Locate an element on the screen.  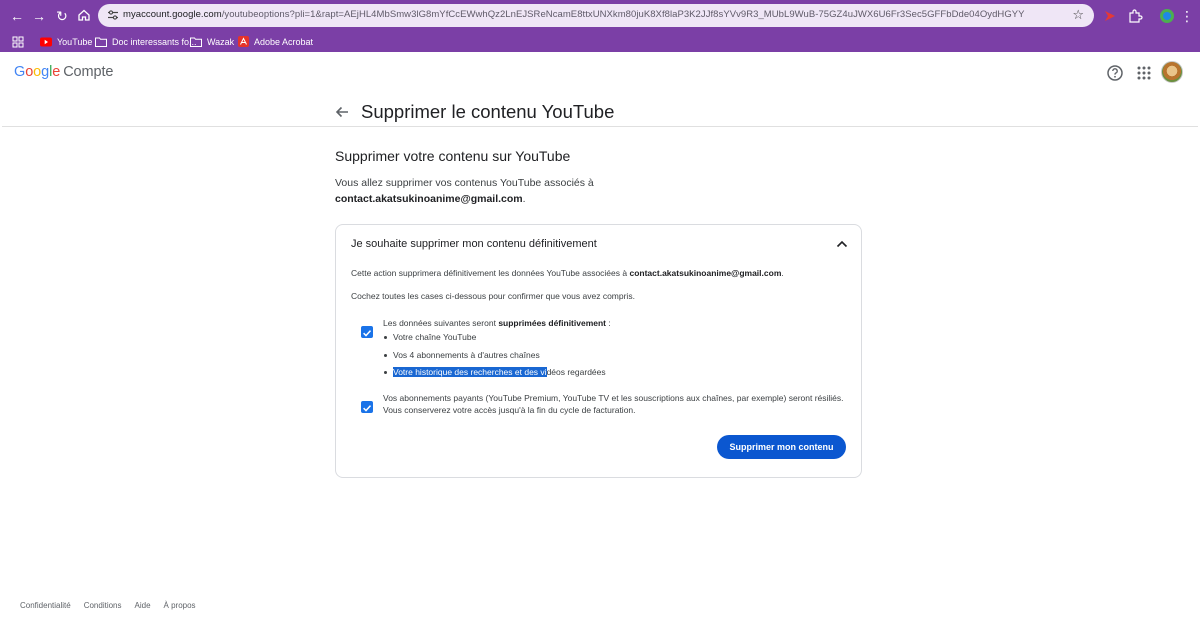
bookmark-wazak: Wazak is located at coordinates (212, 41).